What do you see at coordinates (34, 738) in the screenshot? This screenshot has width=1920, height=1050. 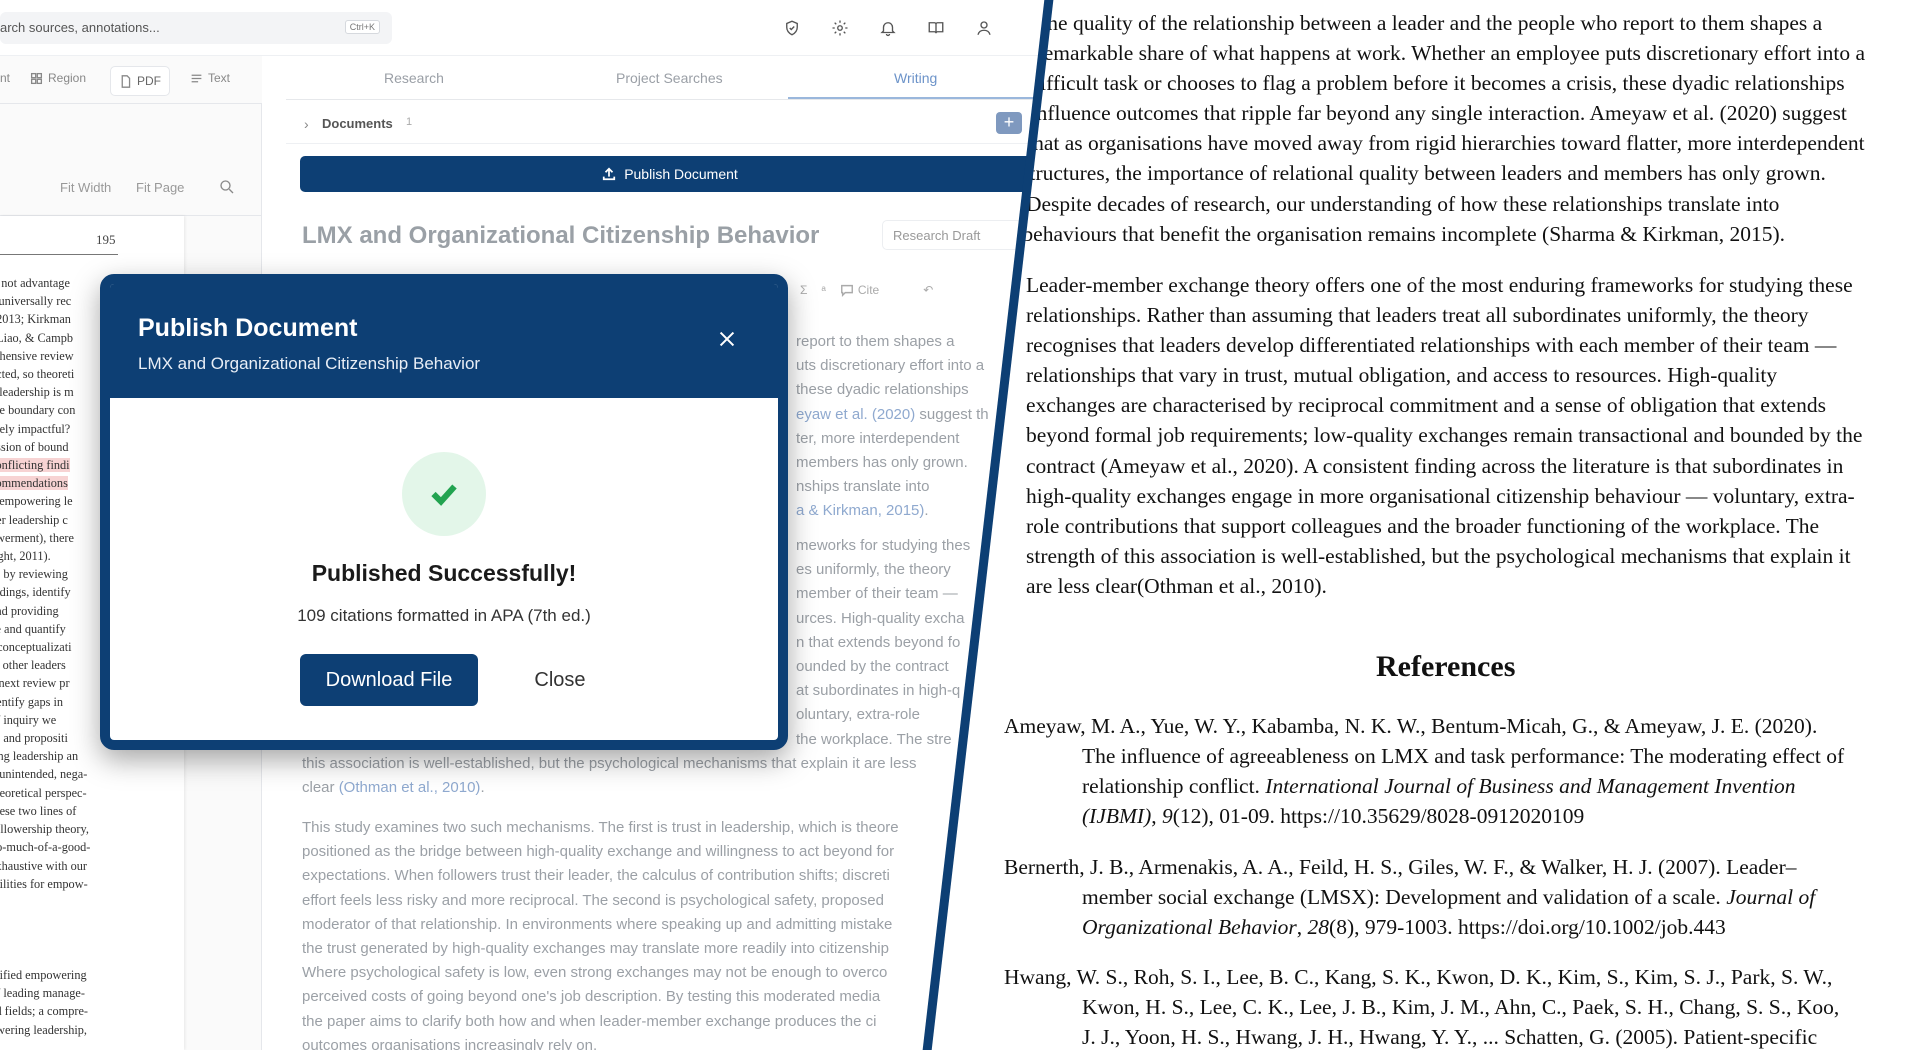 I see `pdf-text-fragment: 1) and propositi` at bounding box center [34, 738].